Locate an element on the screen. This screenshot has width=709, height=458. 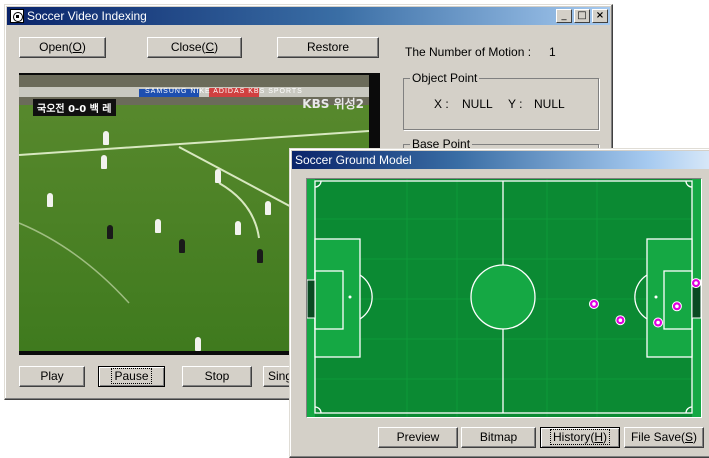
open-button-label: Open(O) is located at coordinates (62, 47).